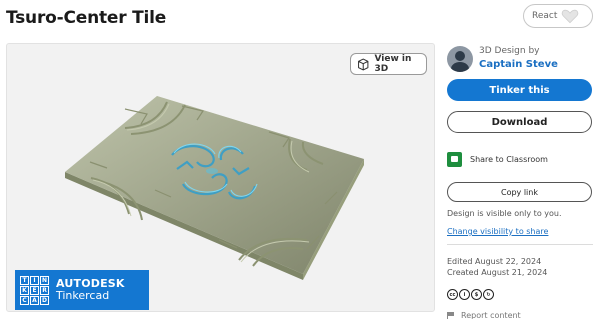  What do you see at coordinates (86, 18) in the screenshot?
I see `page-title: Tsuro-Center Tile` at bounding box center [86, 18].